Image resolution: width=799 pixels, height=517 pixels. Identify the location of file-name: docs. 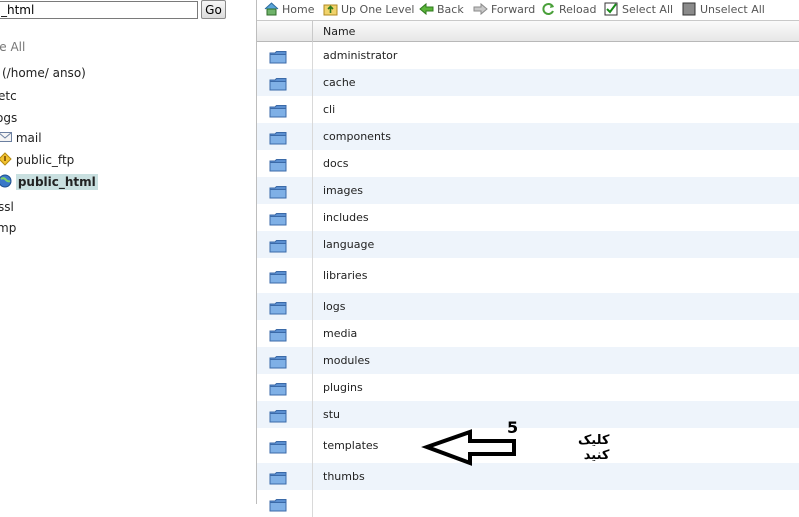
(336, 163).